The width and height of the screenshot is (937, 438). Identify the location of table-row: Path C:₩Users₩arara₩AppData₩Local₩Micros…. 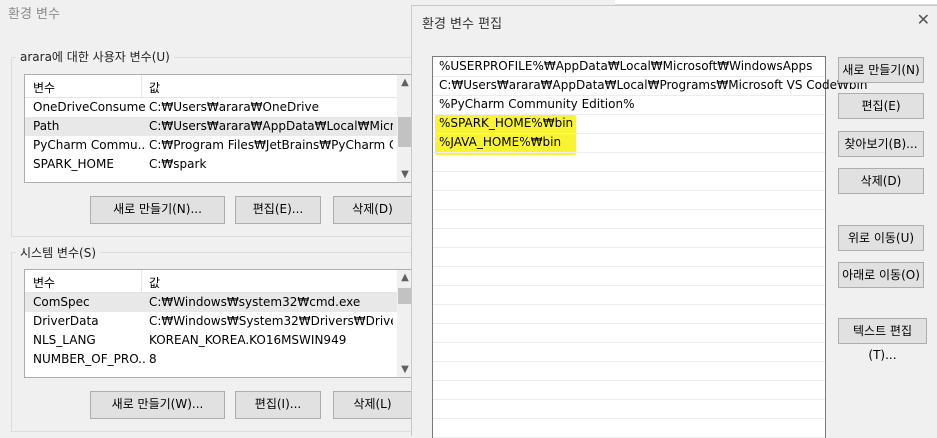
(219, 126).